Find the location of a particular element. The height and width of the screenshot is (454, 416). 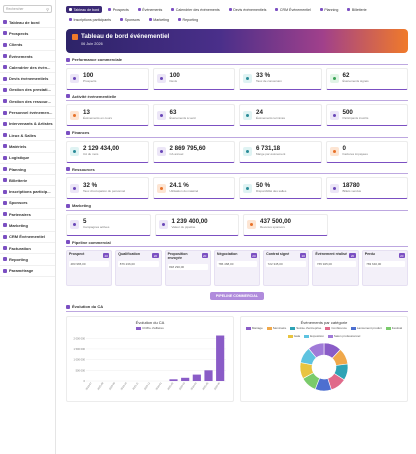

pipeline-stage: Contrat signé 20 722 345,00 is located at coordinates (286, 268).